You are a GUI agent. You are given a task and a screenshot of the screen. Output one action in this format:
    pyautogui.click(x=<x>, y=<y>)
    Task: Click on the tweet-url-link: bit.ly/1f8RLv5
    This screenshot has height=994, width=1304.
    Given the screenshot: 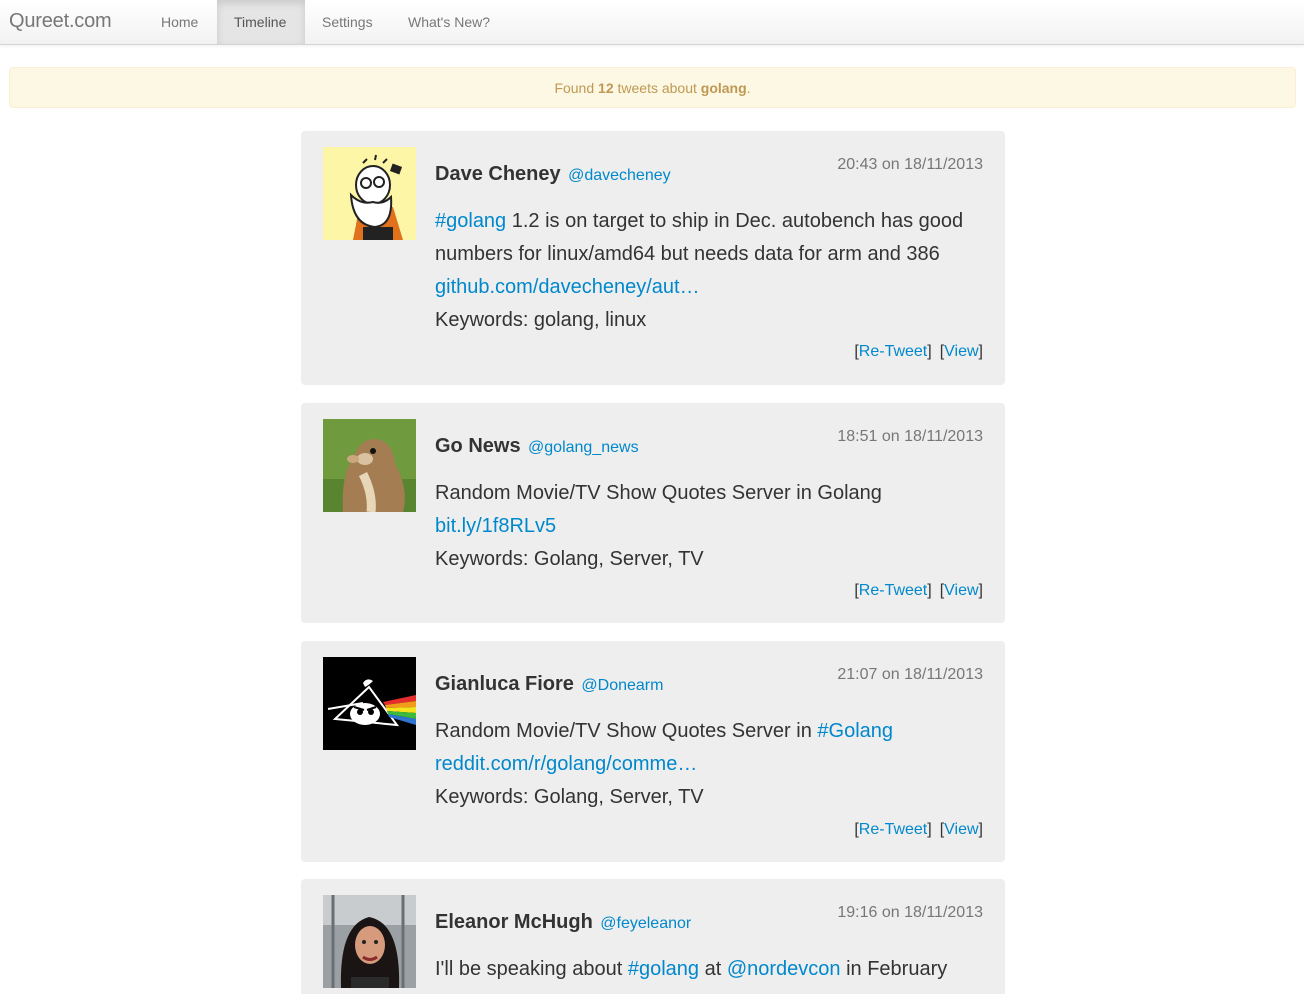 What is the action you would take?
    pyautogui.click(x=710, y=526)
    